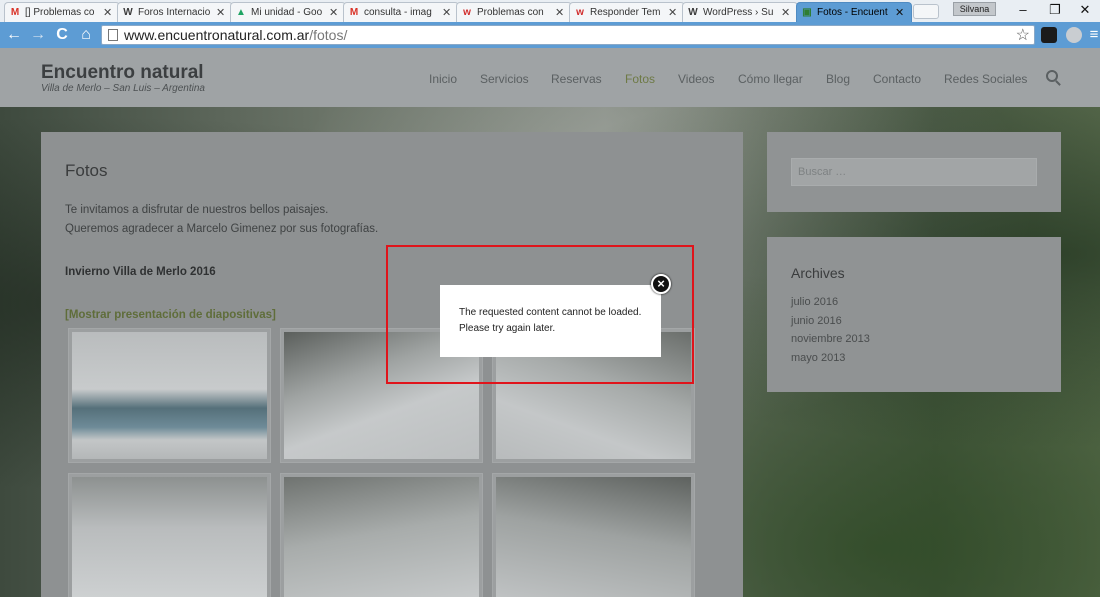 This screenshot has height=597, width=1100. I want to click on browser-tab: Mconsulta - imag ✕, so click(401, 12).